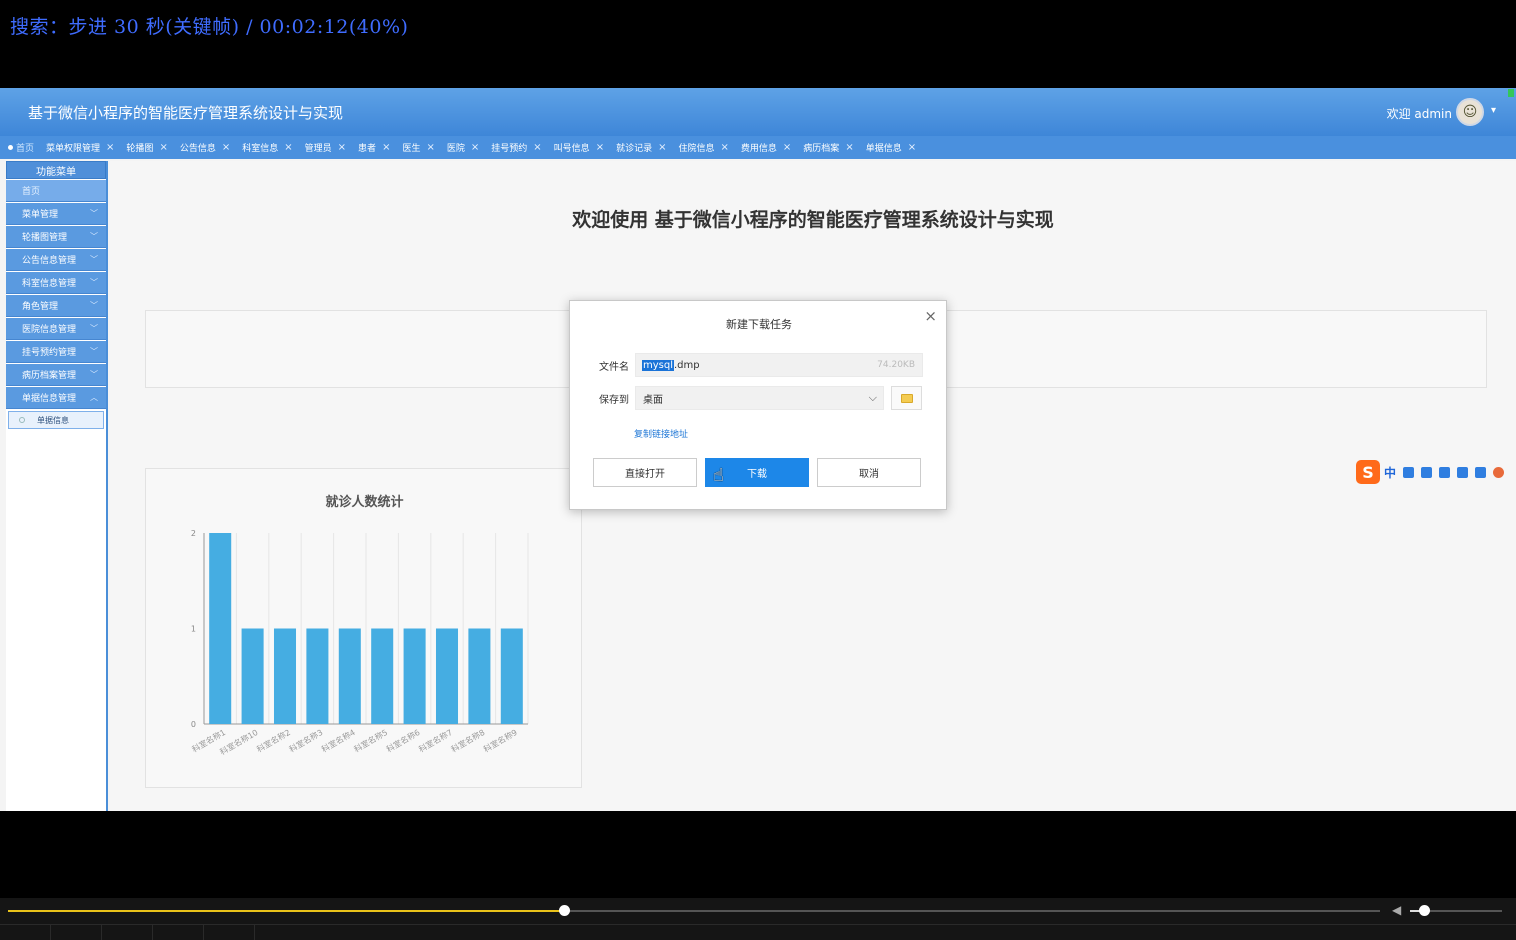 The image size is (1516, 940). Describe the element at coordinates (1424, 910) in the screenshot. I see `volume-handle` at that location.